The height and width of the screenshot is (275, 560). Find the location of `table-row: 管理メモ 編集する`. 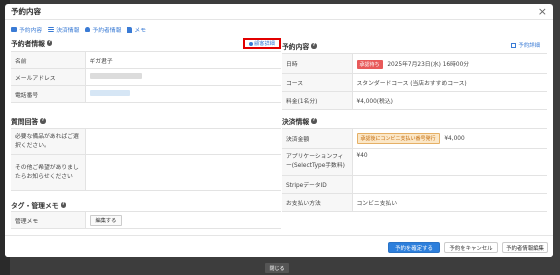

table-row: 管理メモ 編集する is located at coordinates (146, 220).